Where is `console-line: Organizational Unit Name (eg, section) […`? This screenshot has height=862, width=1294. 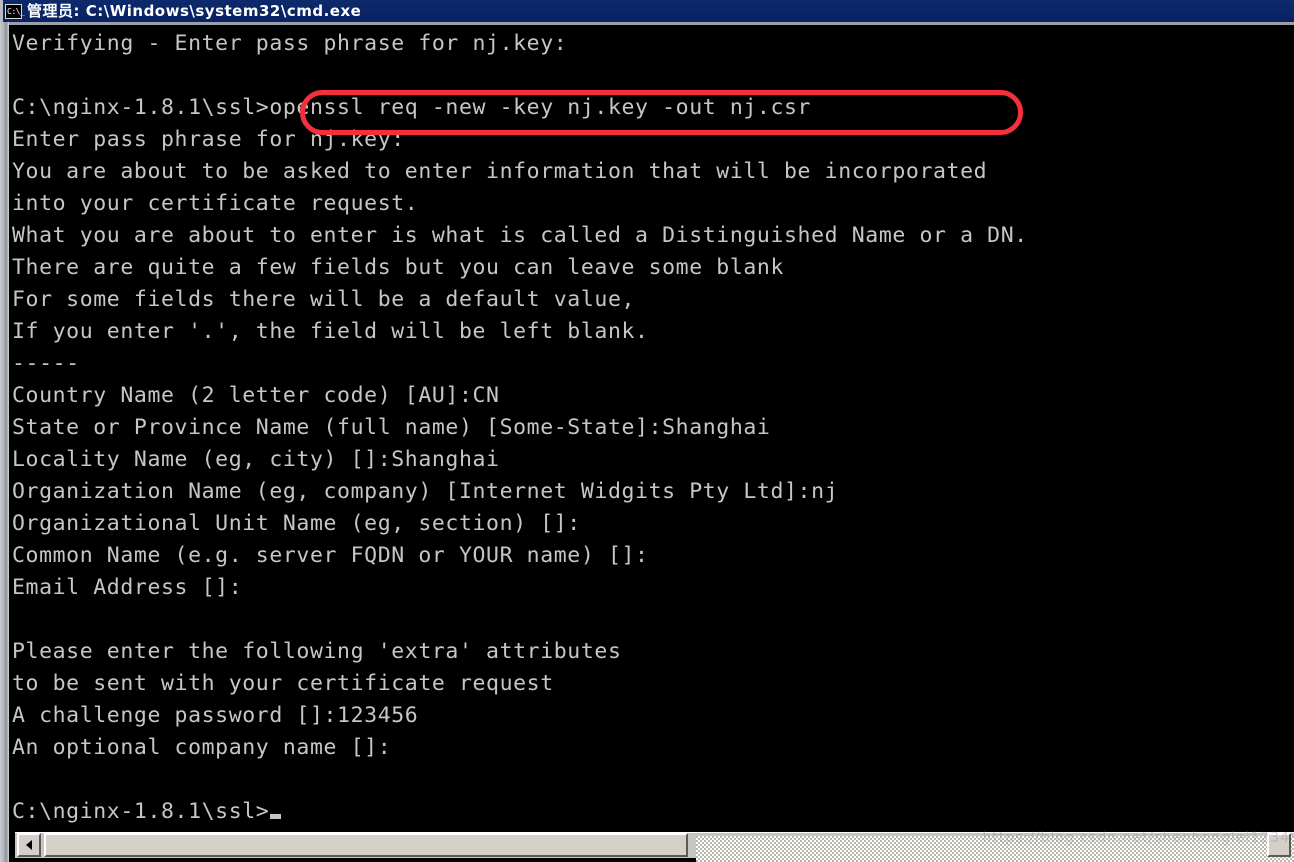 console-line: Organizational Unit Name (eg, section) [… is located at coordinates (296, 523).